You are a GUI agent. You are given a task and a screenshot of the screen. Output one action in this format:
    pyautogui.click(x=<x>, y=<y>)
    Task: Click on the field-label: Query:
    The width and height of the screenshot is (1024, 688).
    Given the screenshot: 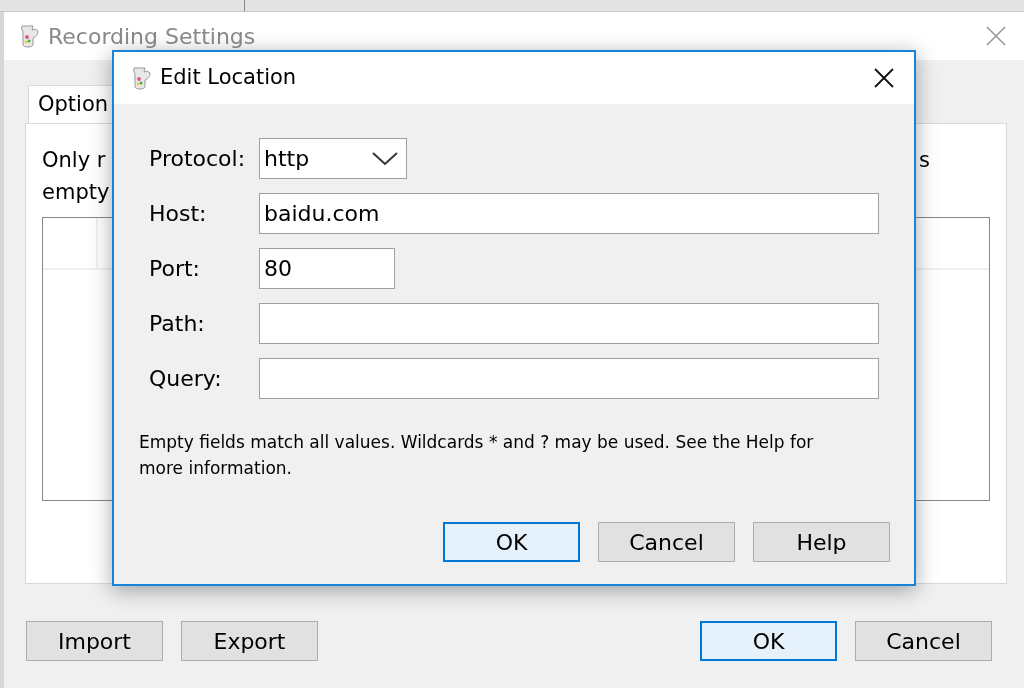 What is the action you would take?
    pyautogui.click(x=186, y=379)
    